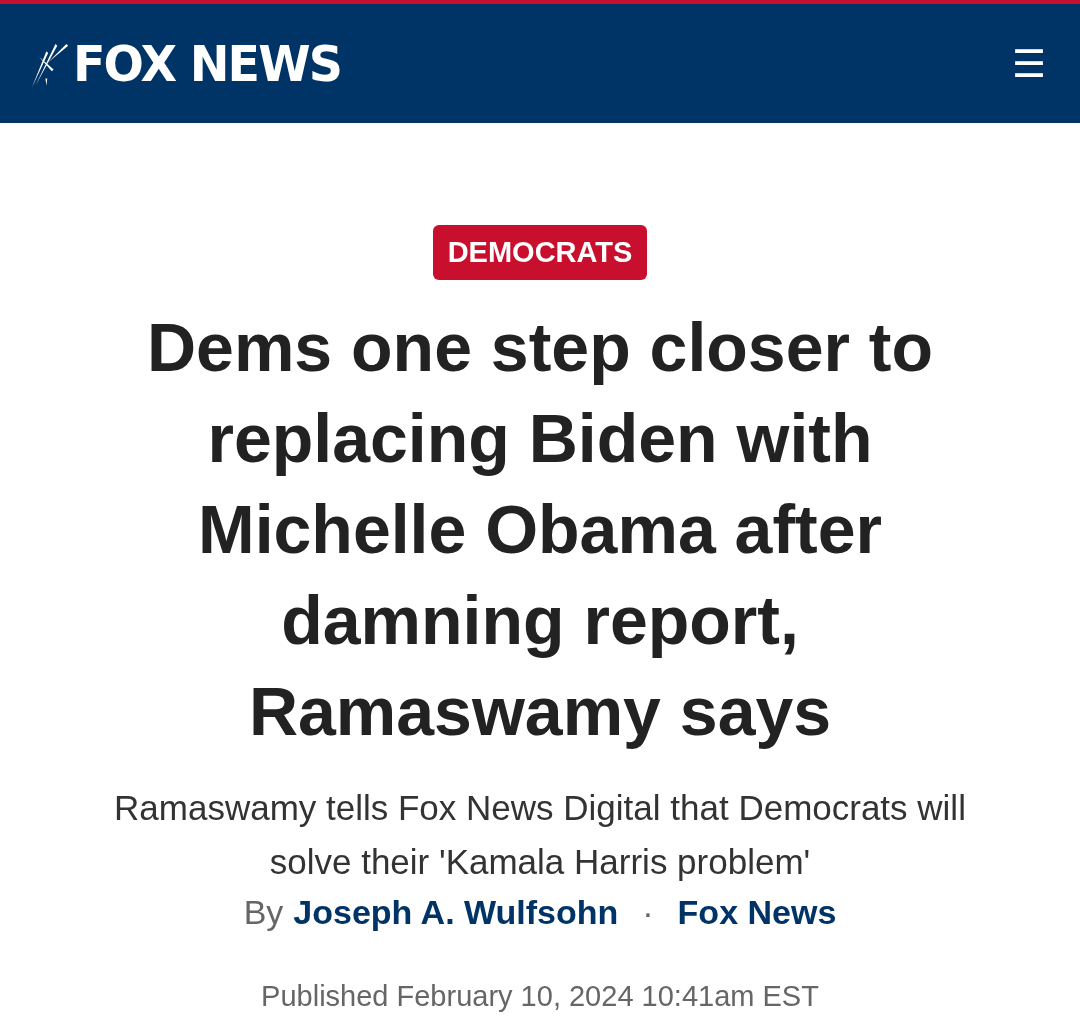 This screenshot has height=1031, width=1080. I want to click on source-link: Fox News, so click(757, 912).